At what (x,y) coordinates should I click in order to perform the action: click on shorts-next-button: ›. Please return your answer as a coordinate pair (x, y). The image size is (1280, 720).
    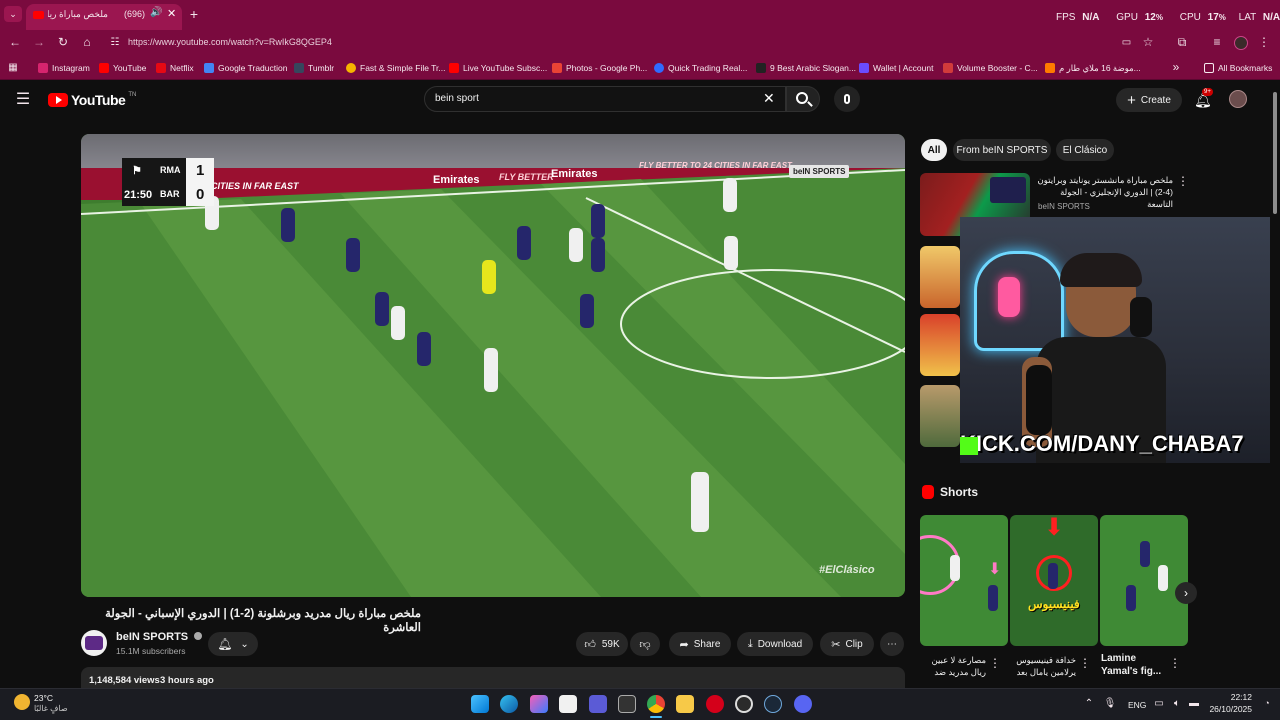
    Looking at the image, I should click on (1186, 593).